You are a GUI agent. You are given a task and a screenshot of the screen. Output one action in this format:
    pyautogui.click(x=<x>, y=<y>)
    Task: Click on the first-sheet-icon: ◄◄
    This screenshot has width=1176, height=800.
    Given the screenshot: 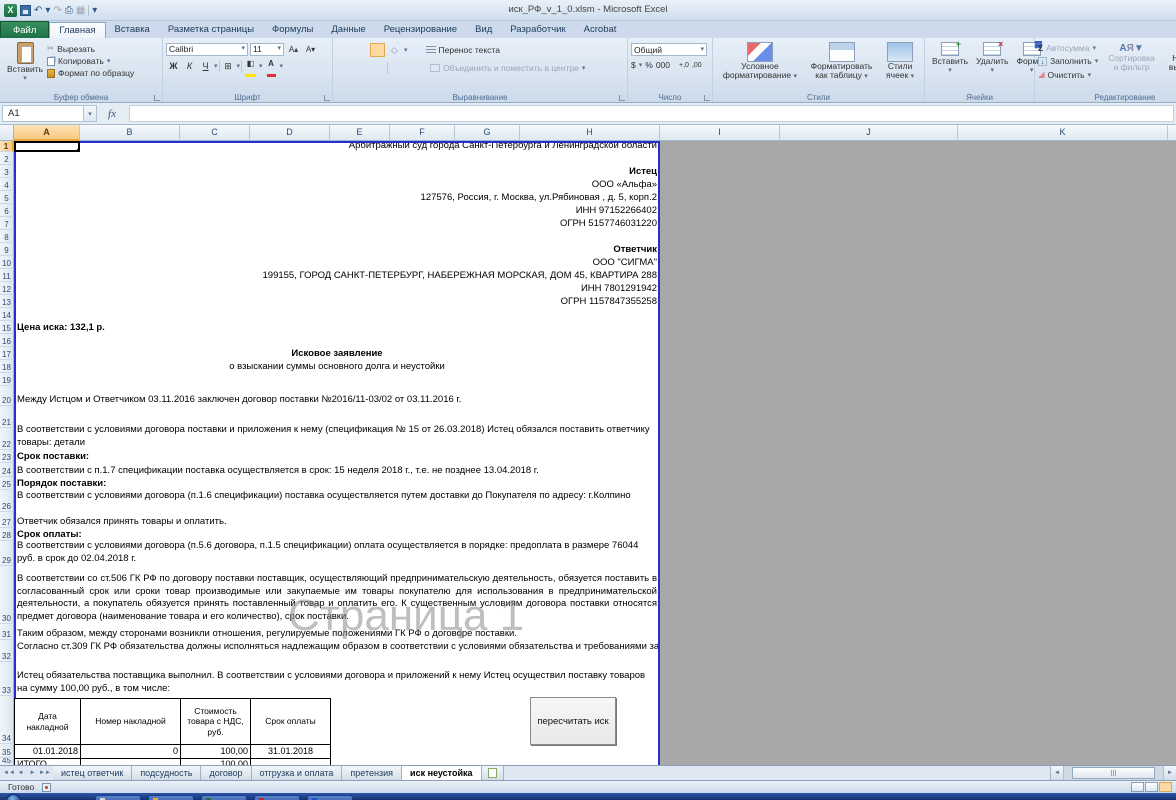 What is the action you would take?
    pyautogui.click(x=9, y=773)
    